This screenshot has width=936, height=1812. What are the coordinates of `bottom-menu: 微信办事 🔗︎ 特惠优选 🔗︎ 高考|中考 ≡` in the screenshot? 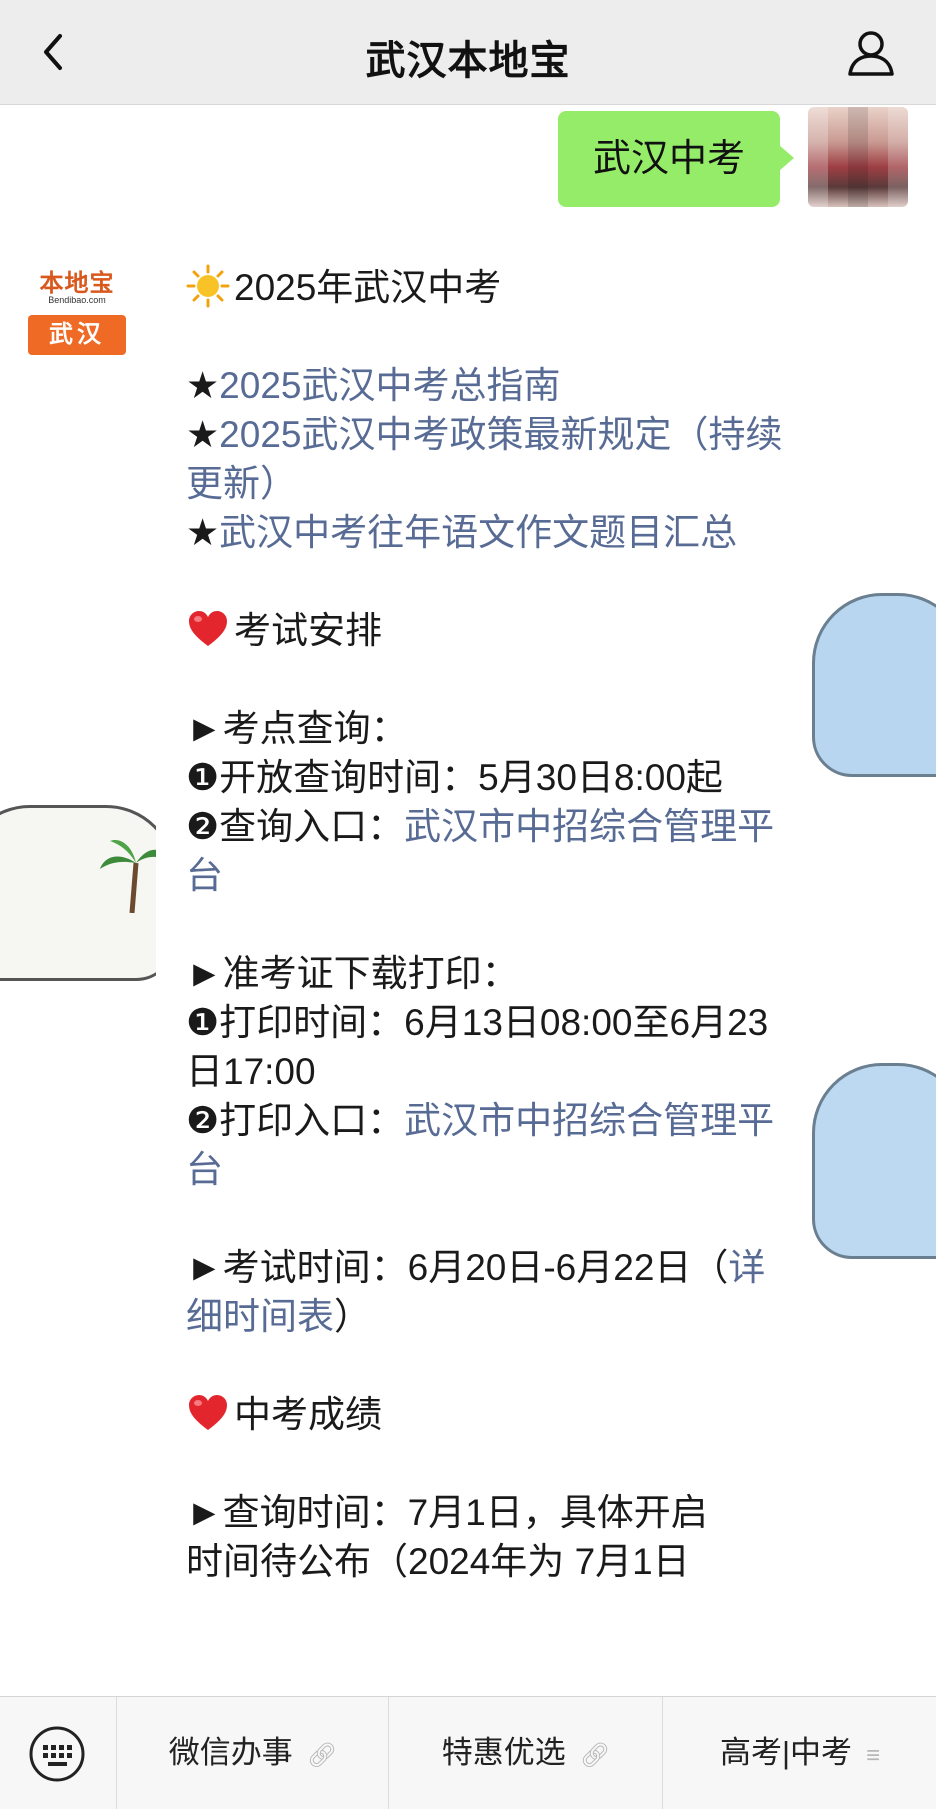 It's located at (468, 1752).